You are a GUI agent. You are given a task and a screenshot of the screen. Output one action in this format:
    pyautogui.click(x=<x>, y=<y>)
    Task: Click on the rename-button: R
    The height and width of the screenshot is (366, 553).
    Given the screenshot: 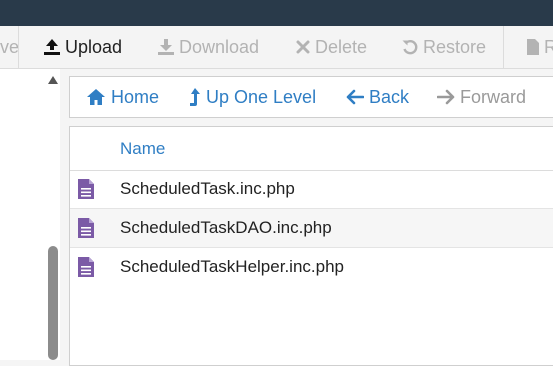 What is the action you would take?
    pyautogui.click(x=539, y=47)
    